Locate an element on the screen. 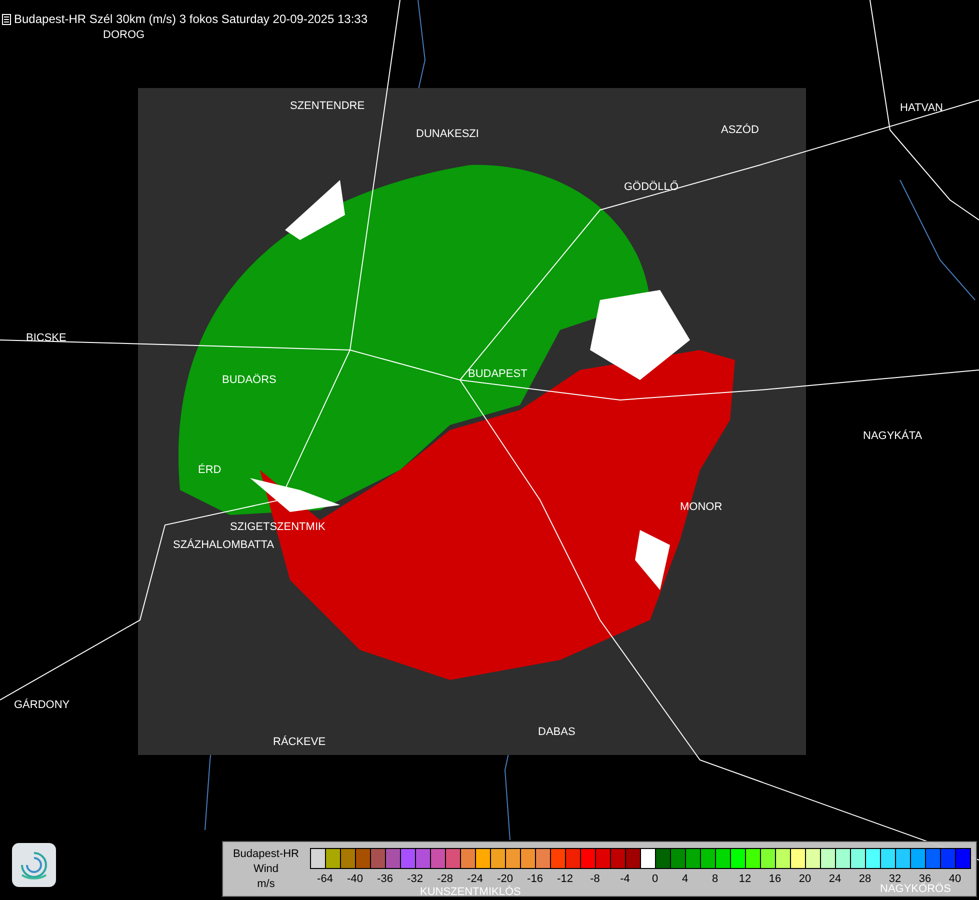 The width and height of the screenshot is (979, 900). legend-title: Budapest-HR is located at coordinates (266, 854).